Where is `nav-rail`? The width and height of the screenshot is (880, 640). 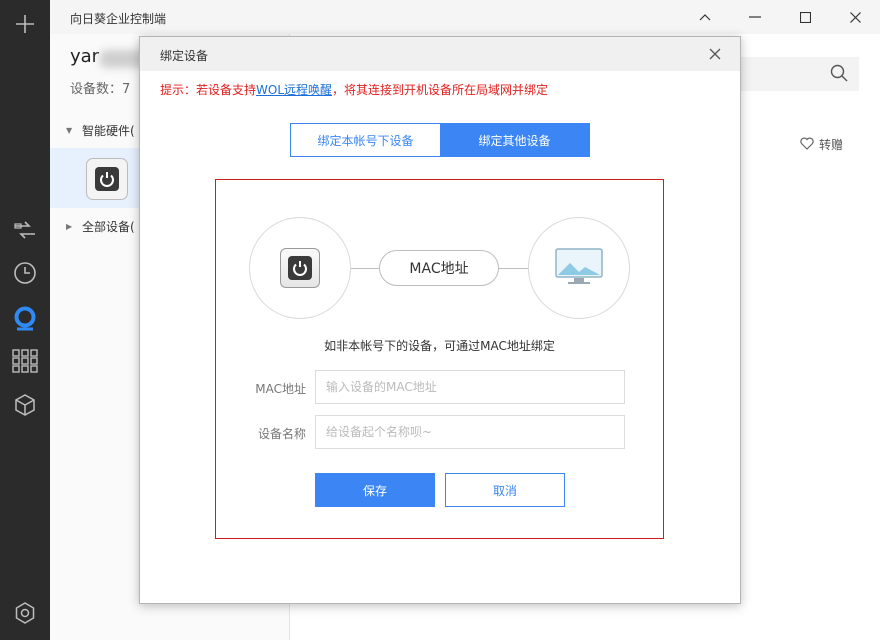 nav-rail is located at coordinates (25, 320).